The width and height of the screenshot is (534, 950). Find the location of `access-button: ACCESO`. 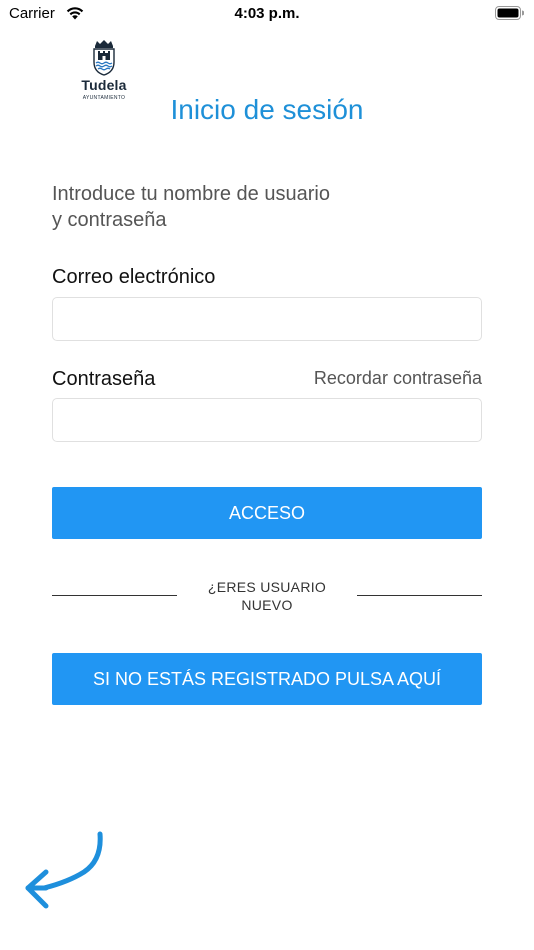

access-button: ACCESO is located at coordinates (267, 513).